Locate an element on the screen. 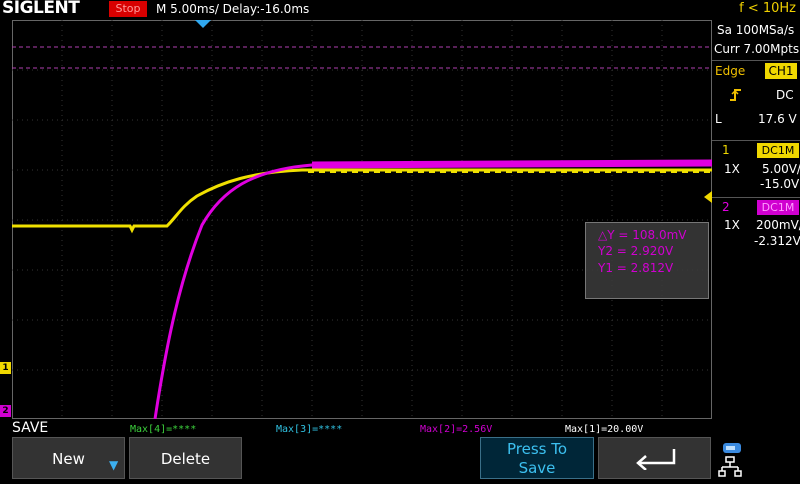 The height and width of the screenshot is (484, 800). ch2-number: 2 is located at coordinates (726, 207).